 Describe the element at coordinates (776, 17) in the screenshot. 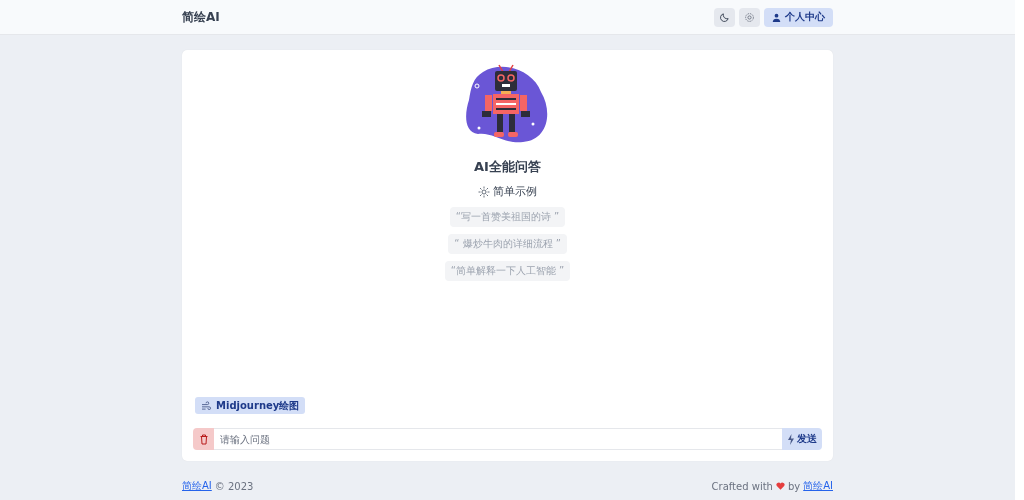

I see `user-icon` at that location.